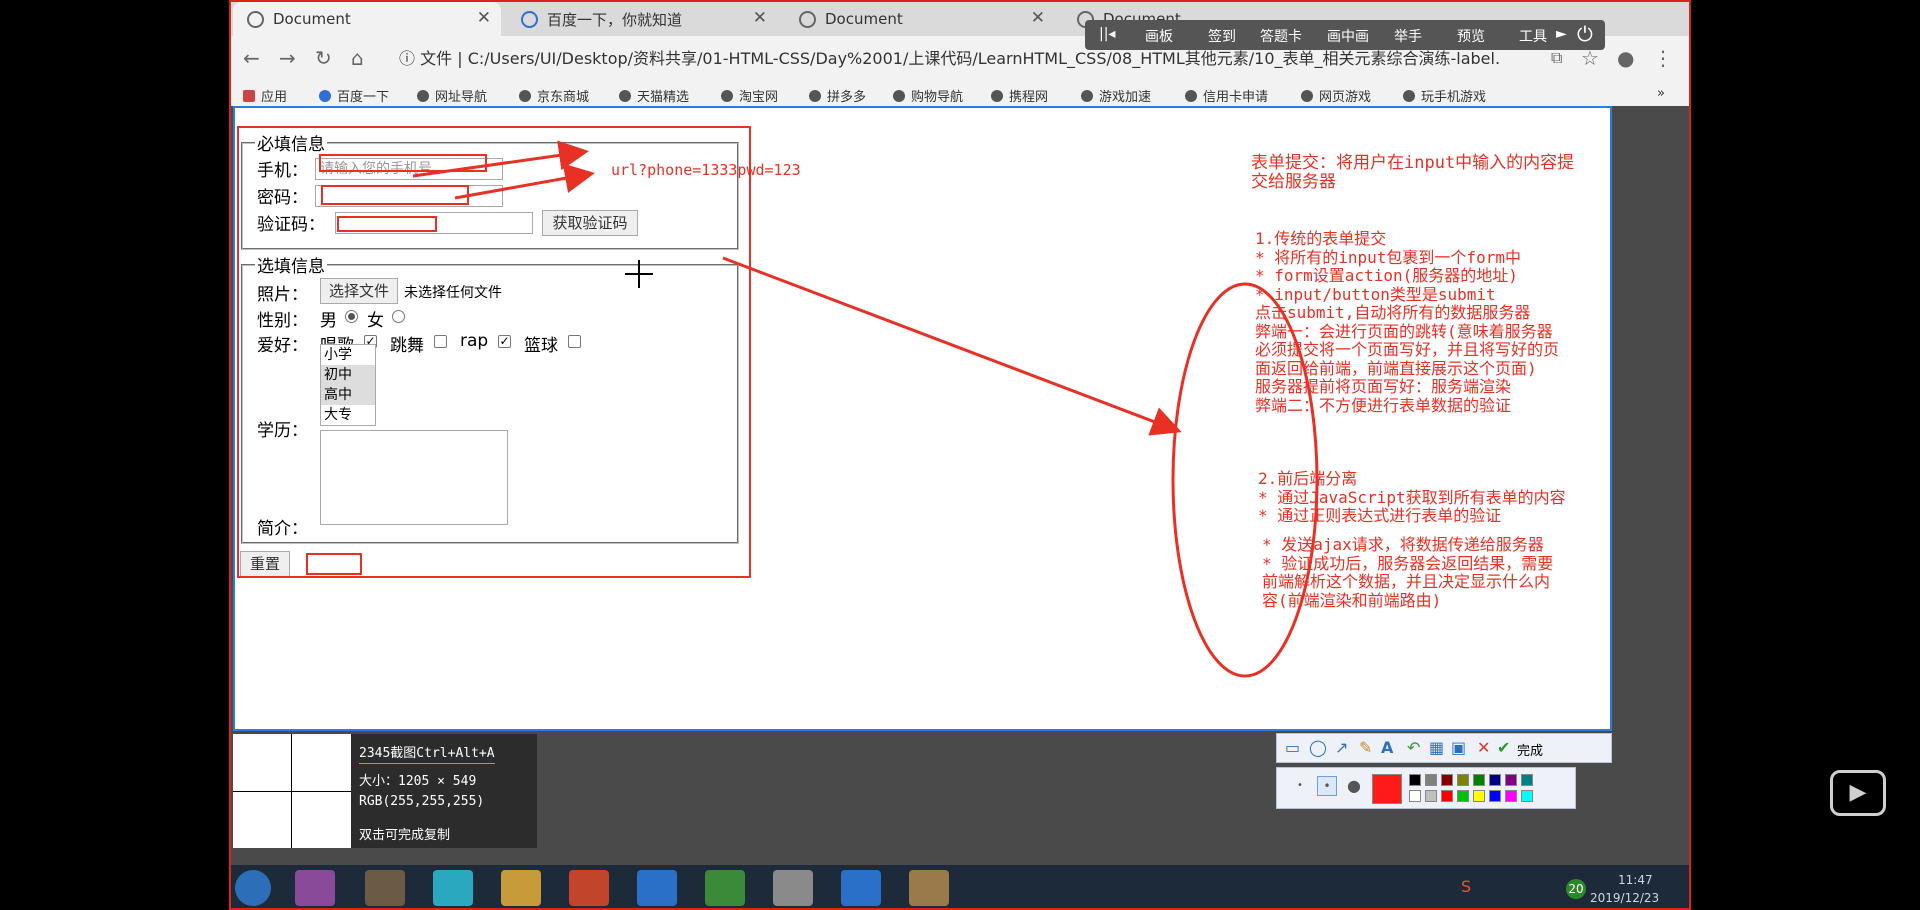 Image resolution: width=1920 pixels, height=910 pixels. Describe the element at coordinates (1585, 34) in the screenshot. I see `power-icon: ⏻` at that location.